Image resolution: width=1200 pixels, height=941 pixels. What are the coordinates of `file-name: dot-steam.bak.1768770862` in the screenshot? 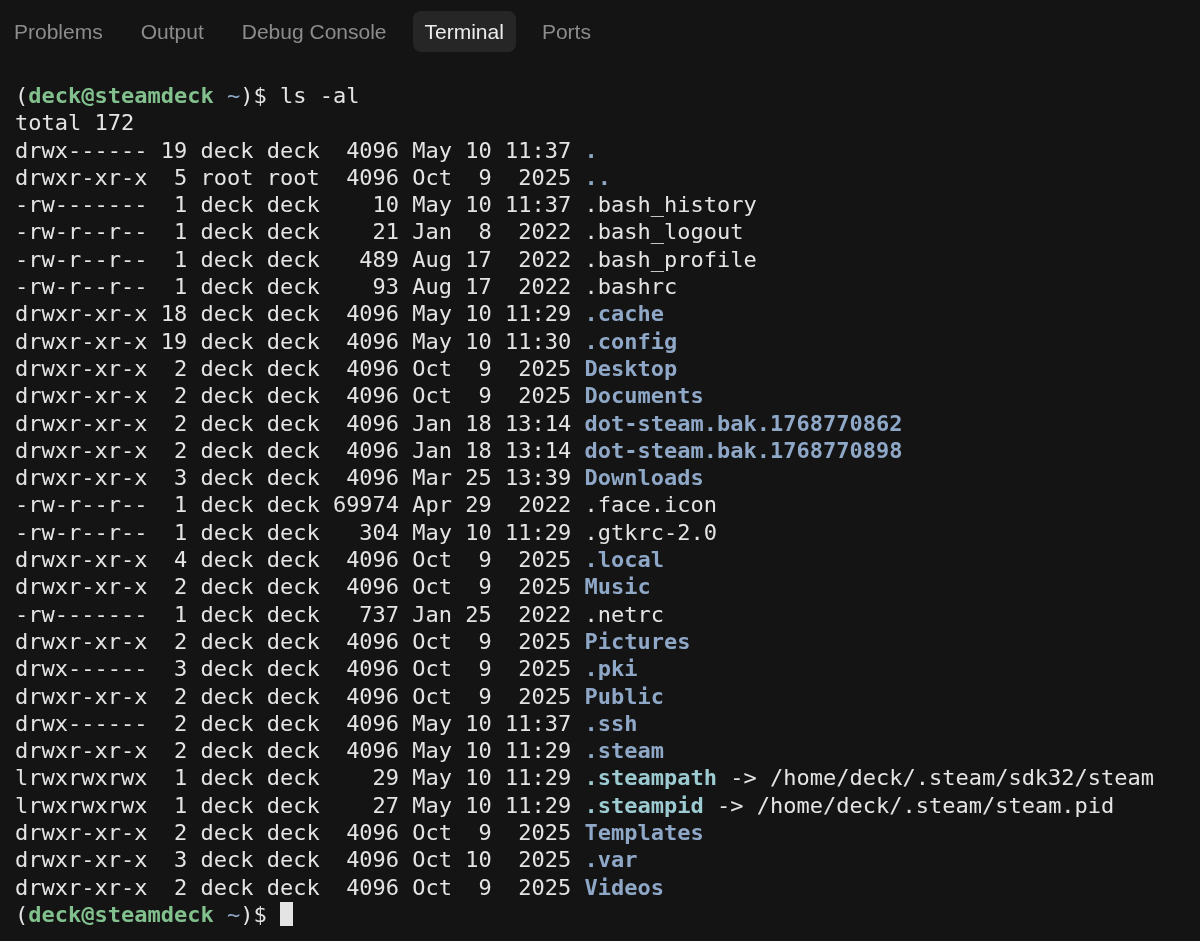 It's located at (743, 423).